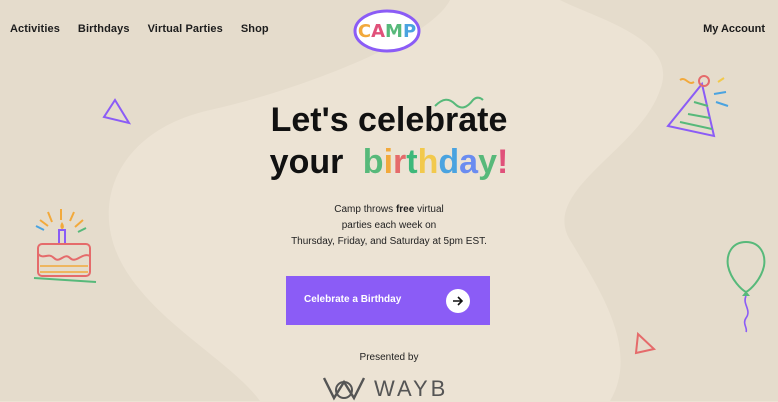  What do you see at coordinates (469, 162) in the screenshot?
I see `letter: a` at bounding box center [469, 162].